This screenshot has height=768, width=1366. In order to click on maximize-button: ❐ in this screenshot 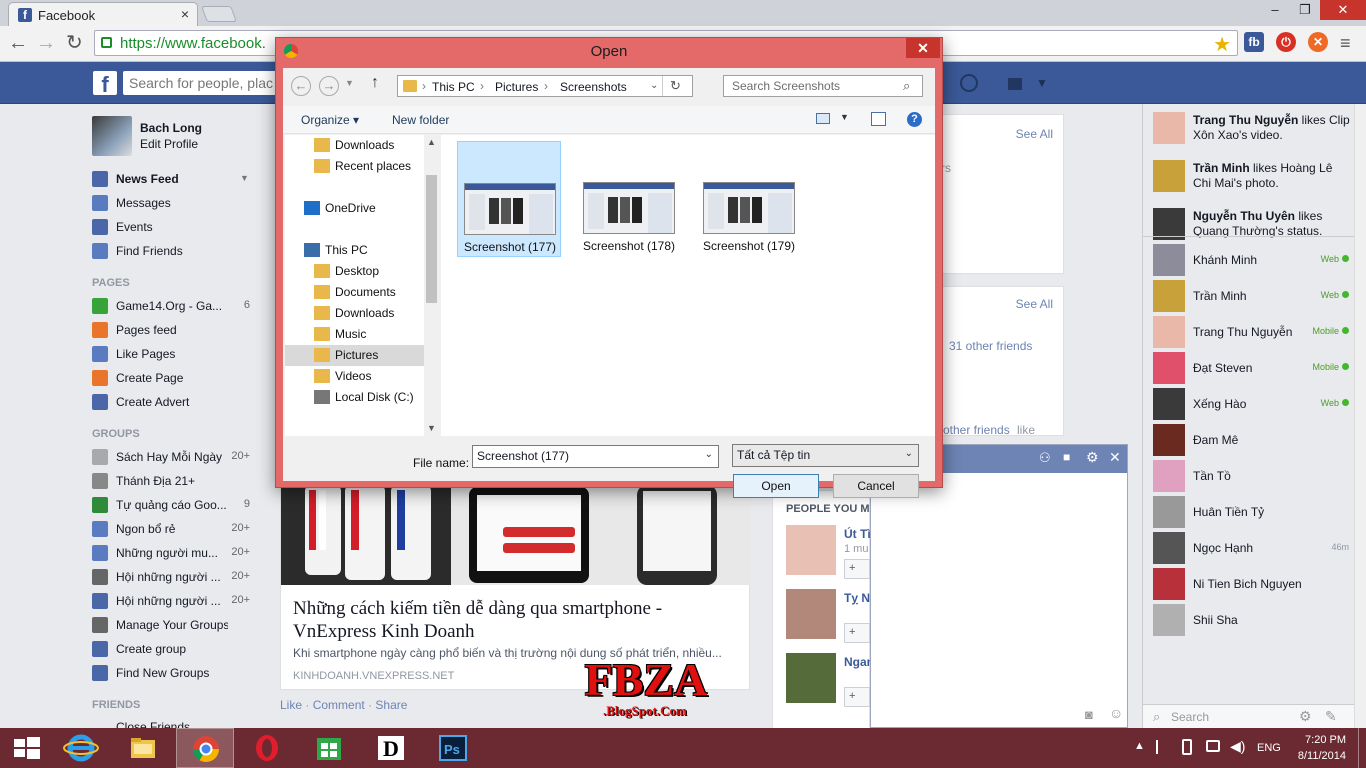, I will do `click(1305, 10)`.